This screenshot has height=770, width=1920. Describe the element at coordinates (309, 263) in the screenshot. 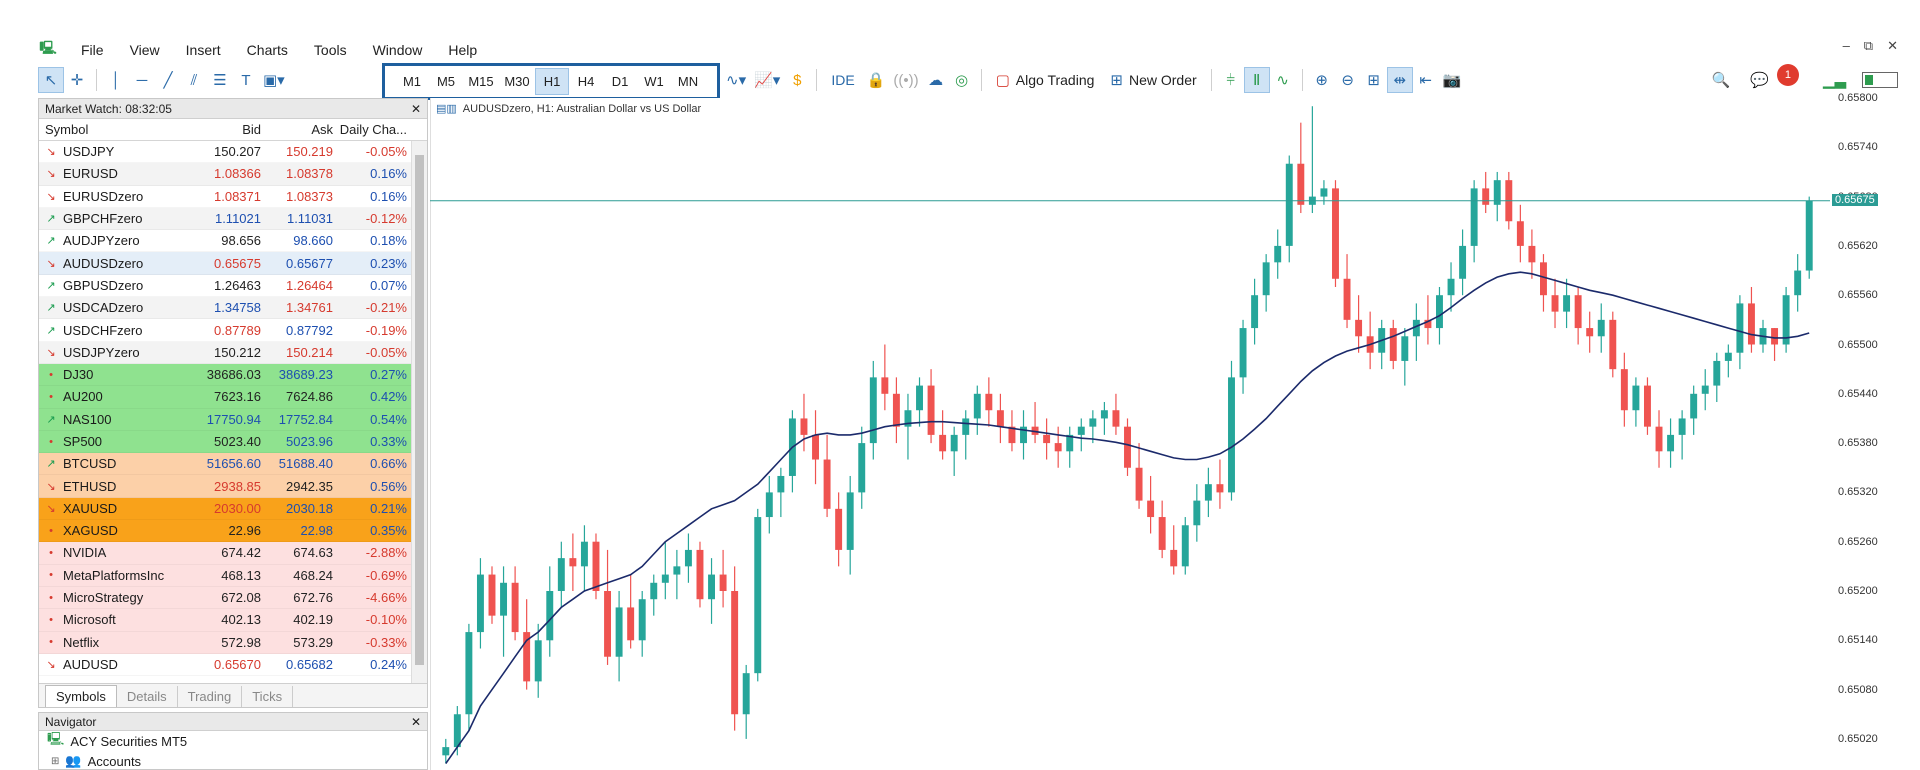

I see `ask-cell: 0.65677` at that location.